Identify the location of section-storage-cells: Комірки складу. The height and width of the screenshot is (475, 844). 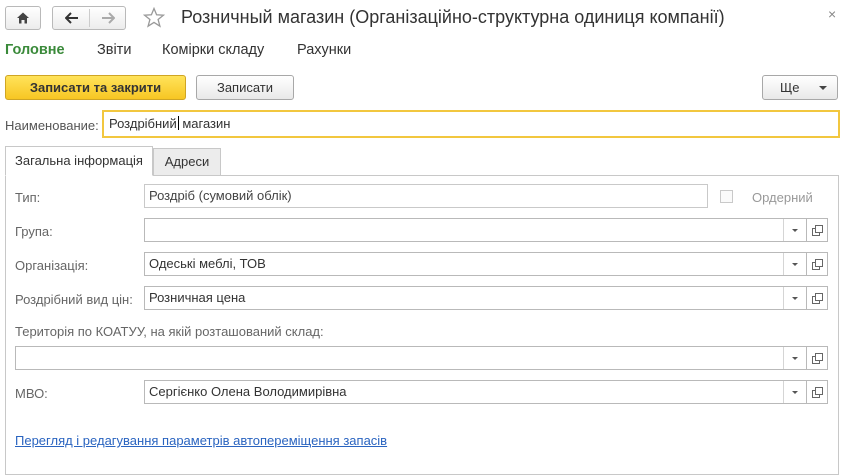
(213, 50).